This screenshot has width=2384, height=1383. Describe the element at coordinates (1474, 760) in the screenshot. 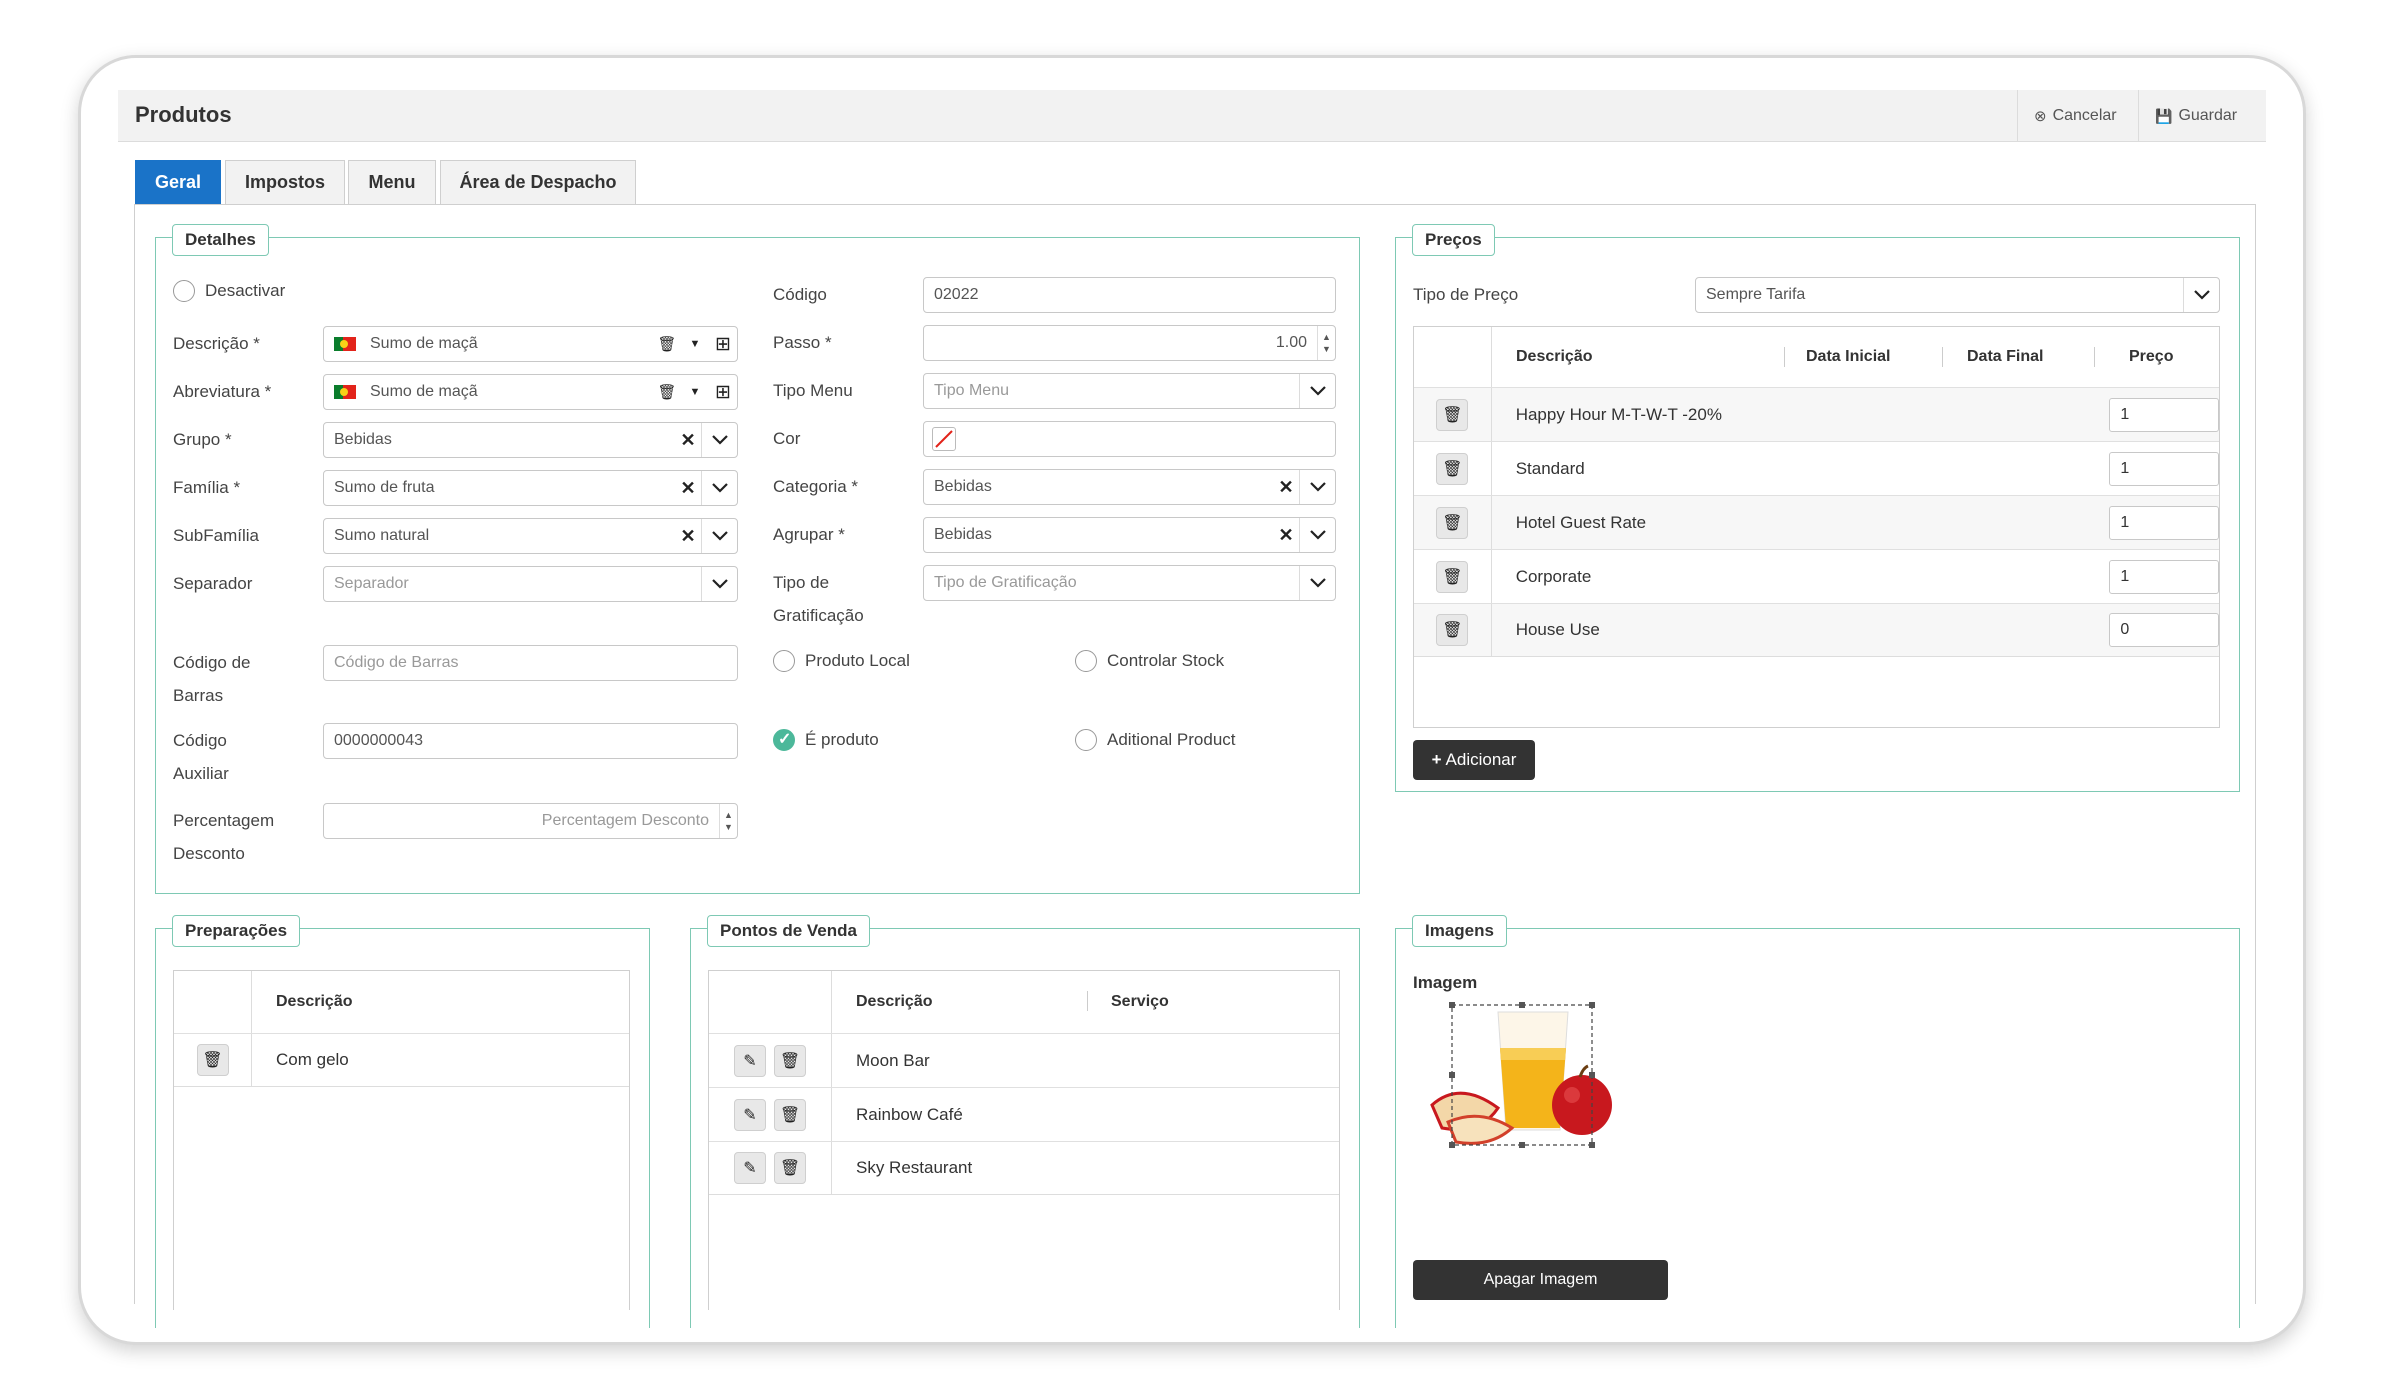

I see `add-price-button: + Adicionar` at that location.